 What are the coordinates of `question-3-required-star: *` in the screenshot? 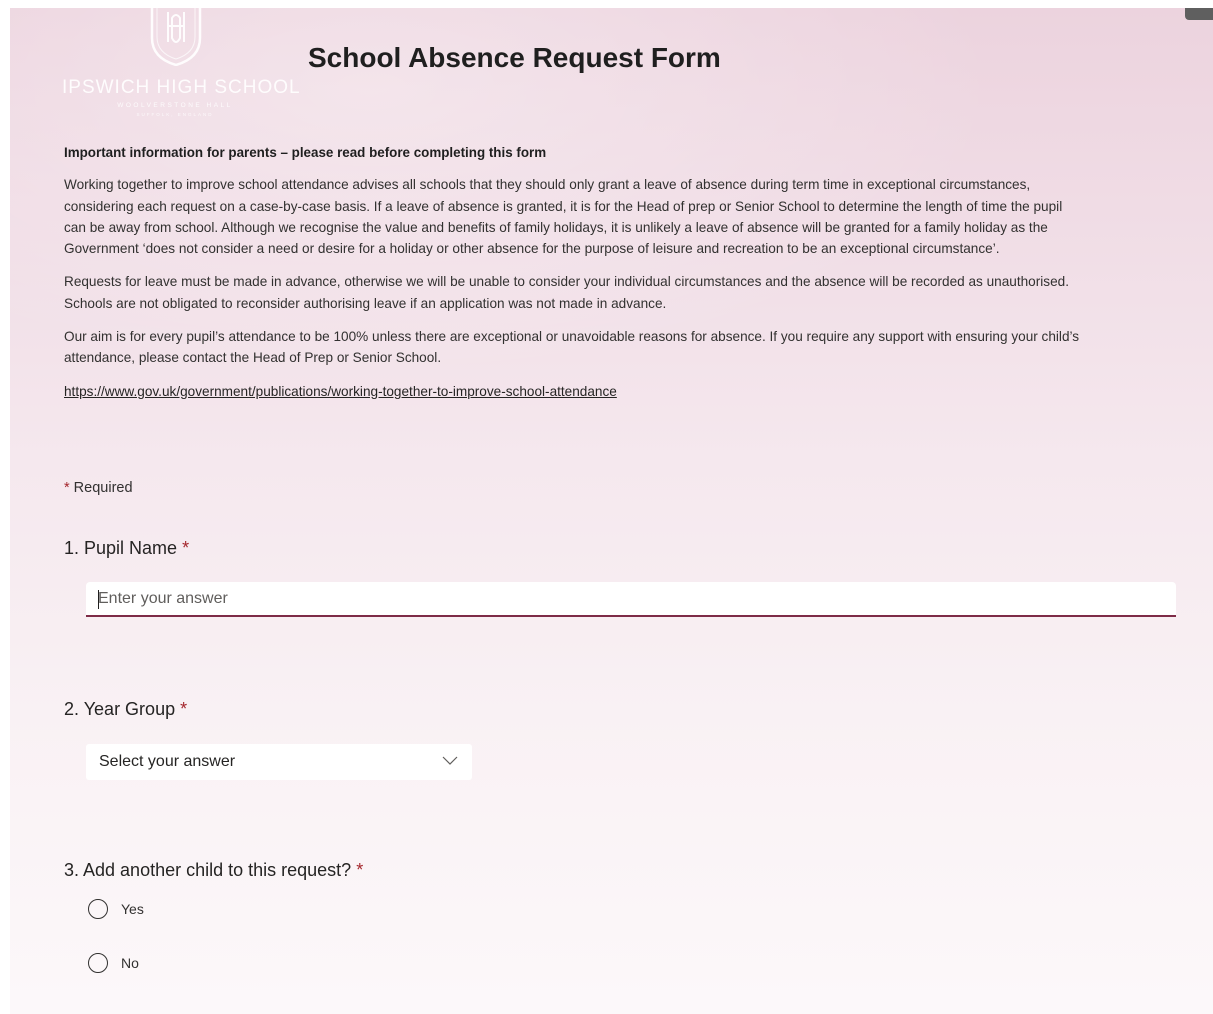 It's located at (360, 870).